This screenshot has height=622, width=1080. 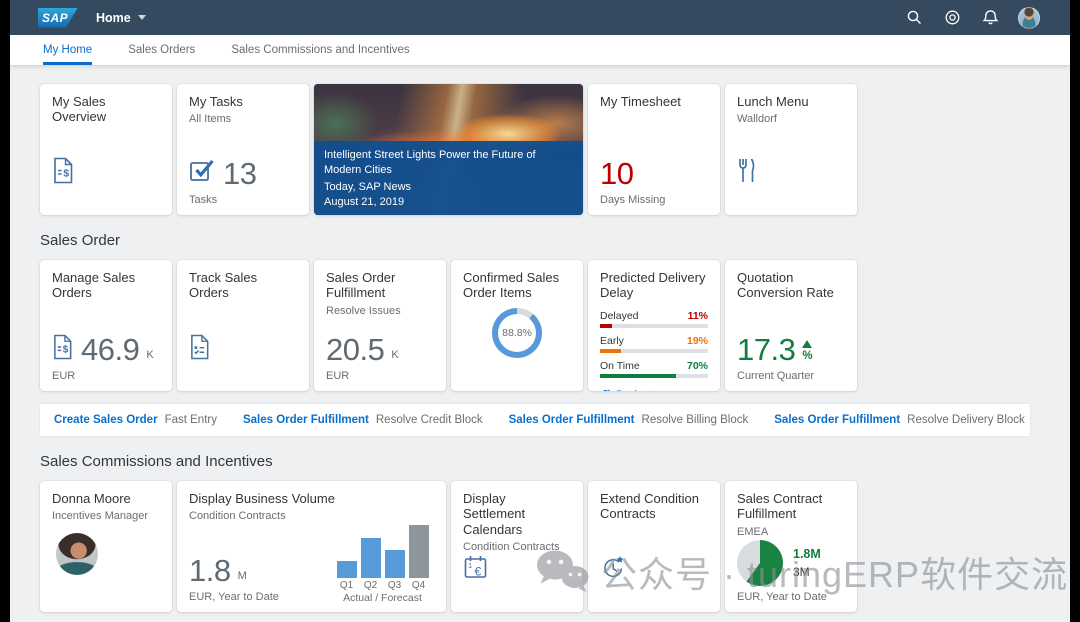 I want to click on tile-footer: Days Missing, so click(x=633, y=200).